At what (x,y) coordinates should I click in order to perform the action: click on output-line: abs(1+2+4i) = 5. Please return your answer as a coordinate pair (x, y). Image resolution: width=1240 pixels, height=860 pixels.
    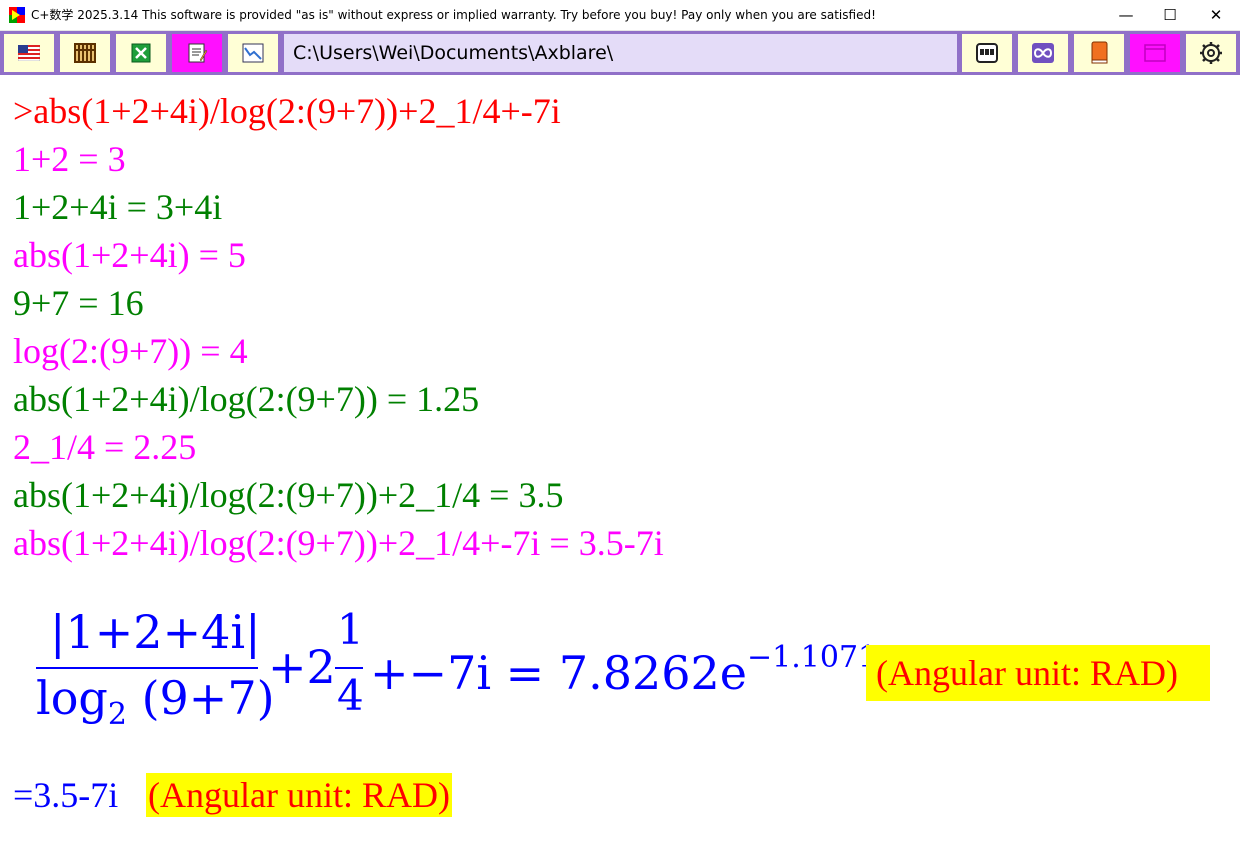
    Looking at the image, I should click on (129, 255).